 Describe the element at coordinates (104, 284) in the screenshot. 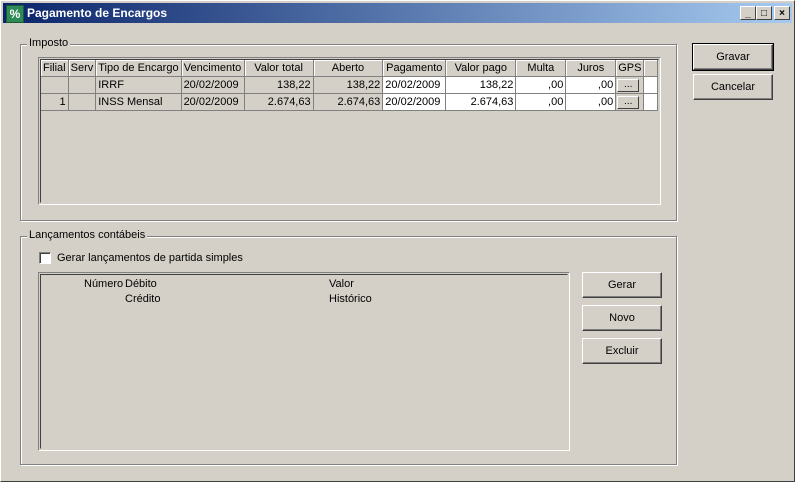

I see `header-numero: Número` at that location.